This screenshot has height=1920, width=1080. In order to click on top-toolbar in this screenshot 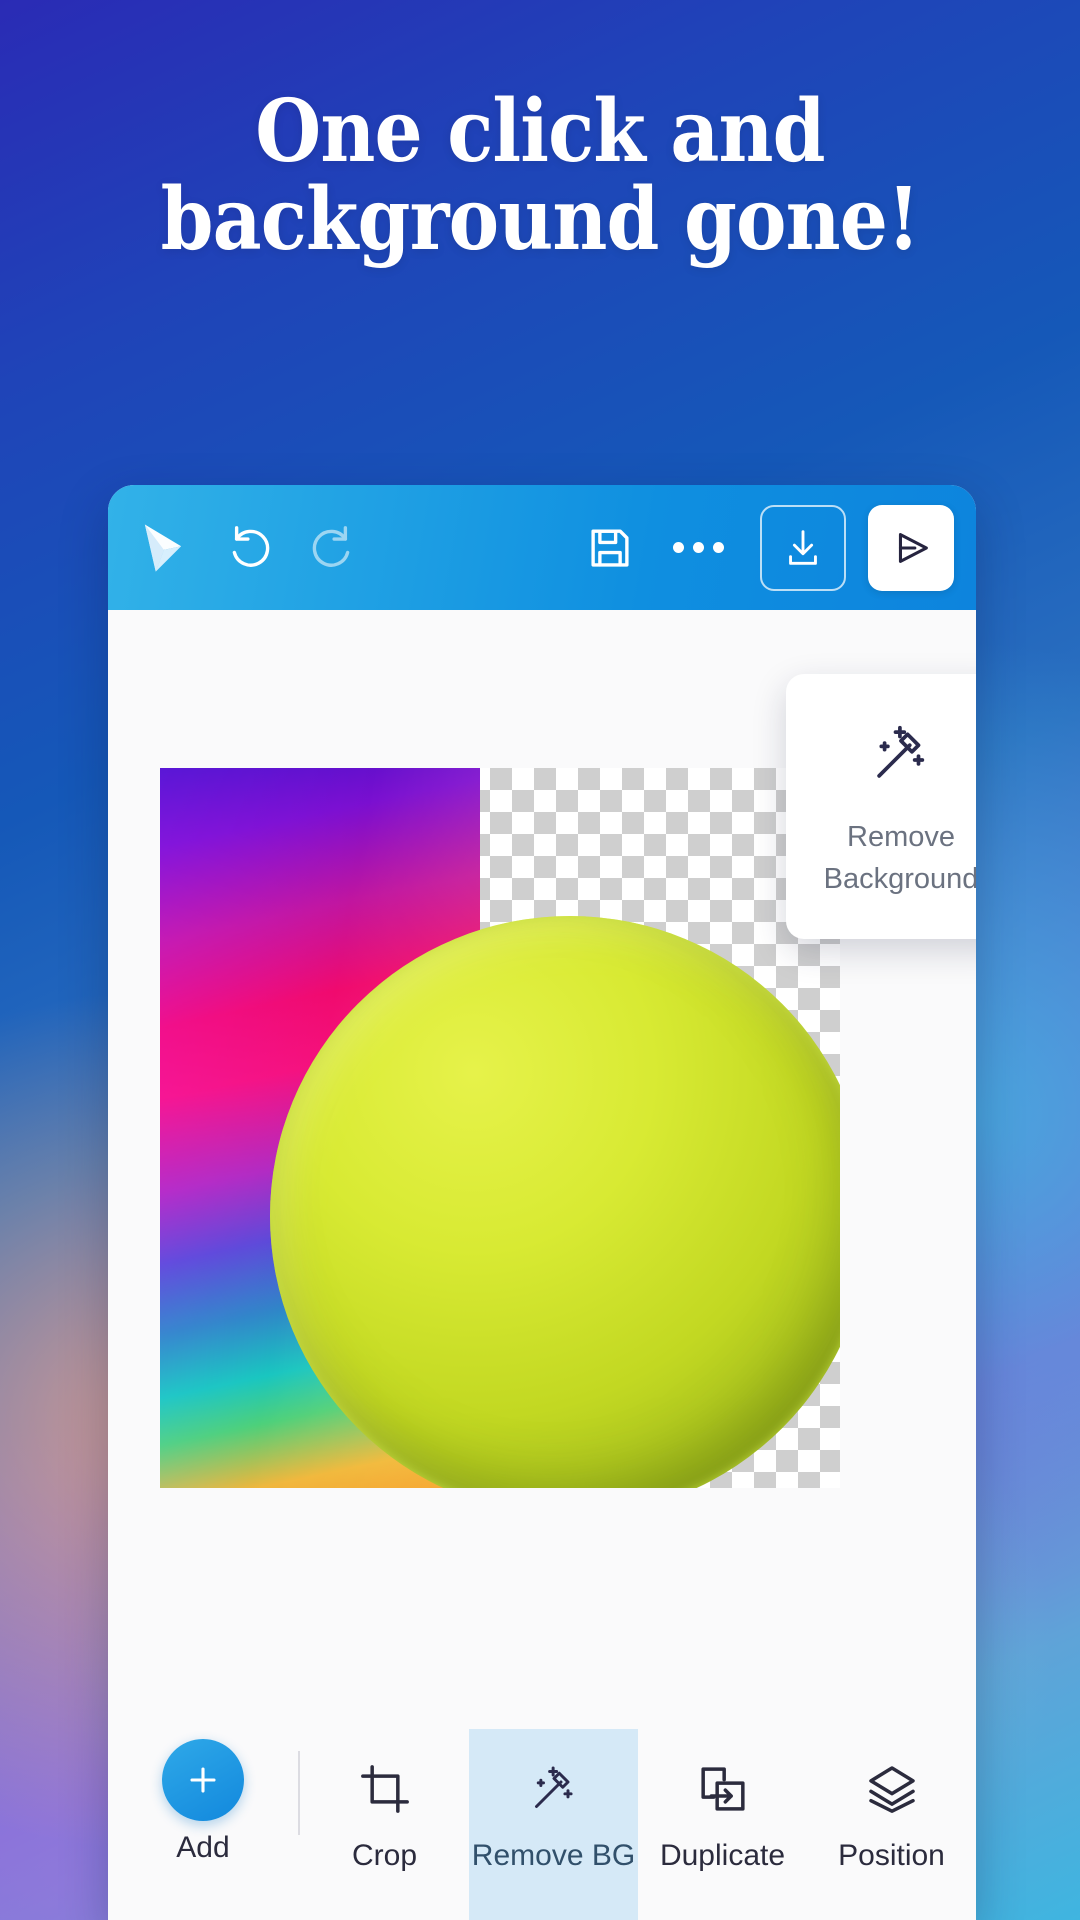, I will do `click(542, 547)`.